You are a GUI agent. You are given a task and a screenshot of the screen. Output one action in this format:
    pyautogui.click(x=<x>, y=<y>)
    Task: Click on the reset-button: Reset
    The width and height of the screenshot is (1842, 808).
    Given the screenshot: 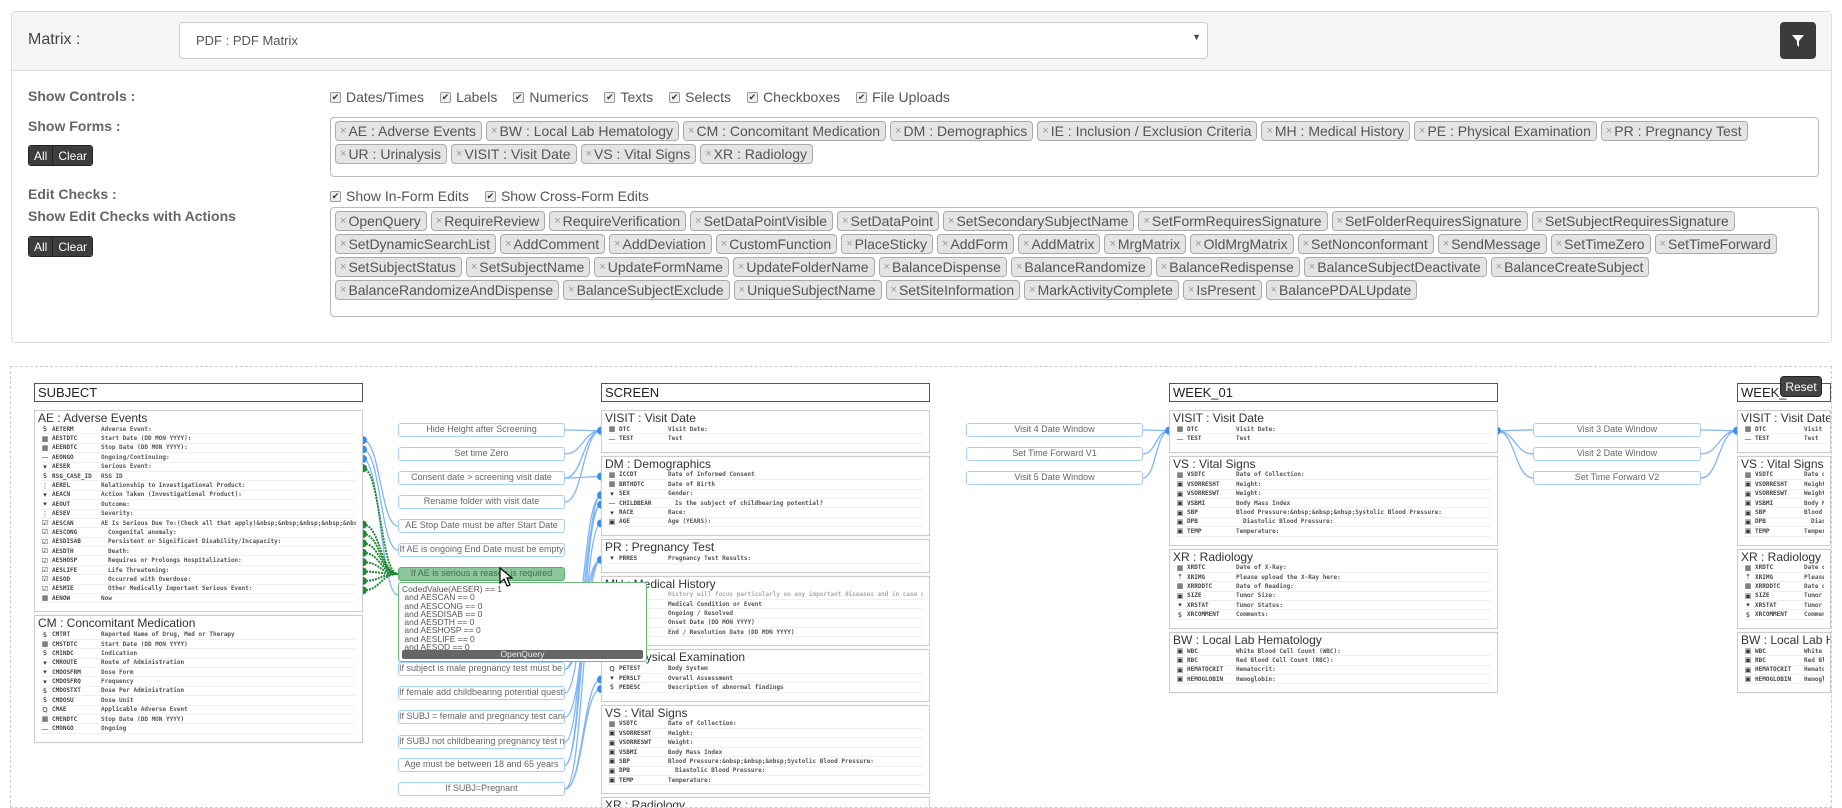 What is the action you would take?
    pyautogui.click(x=1801, y=386)
    